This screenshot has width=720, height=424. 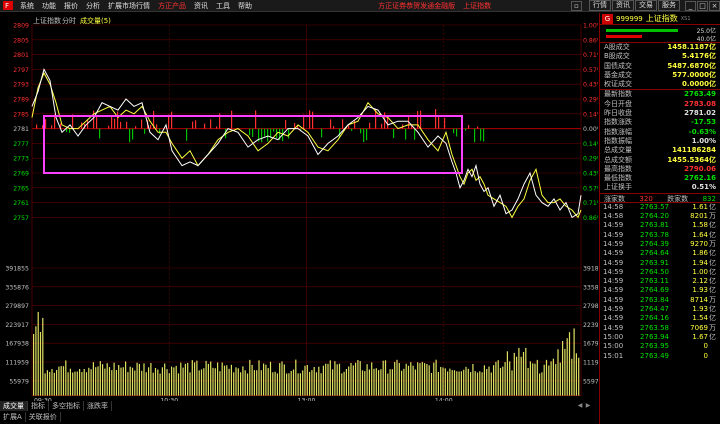 I want to click on quote-row-label: 总成交额, so click(x=618, y=159).